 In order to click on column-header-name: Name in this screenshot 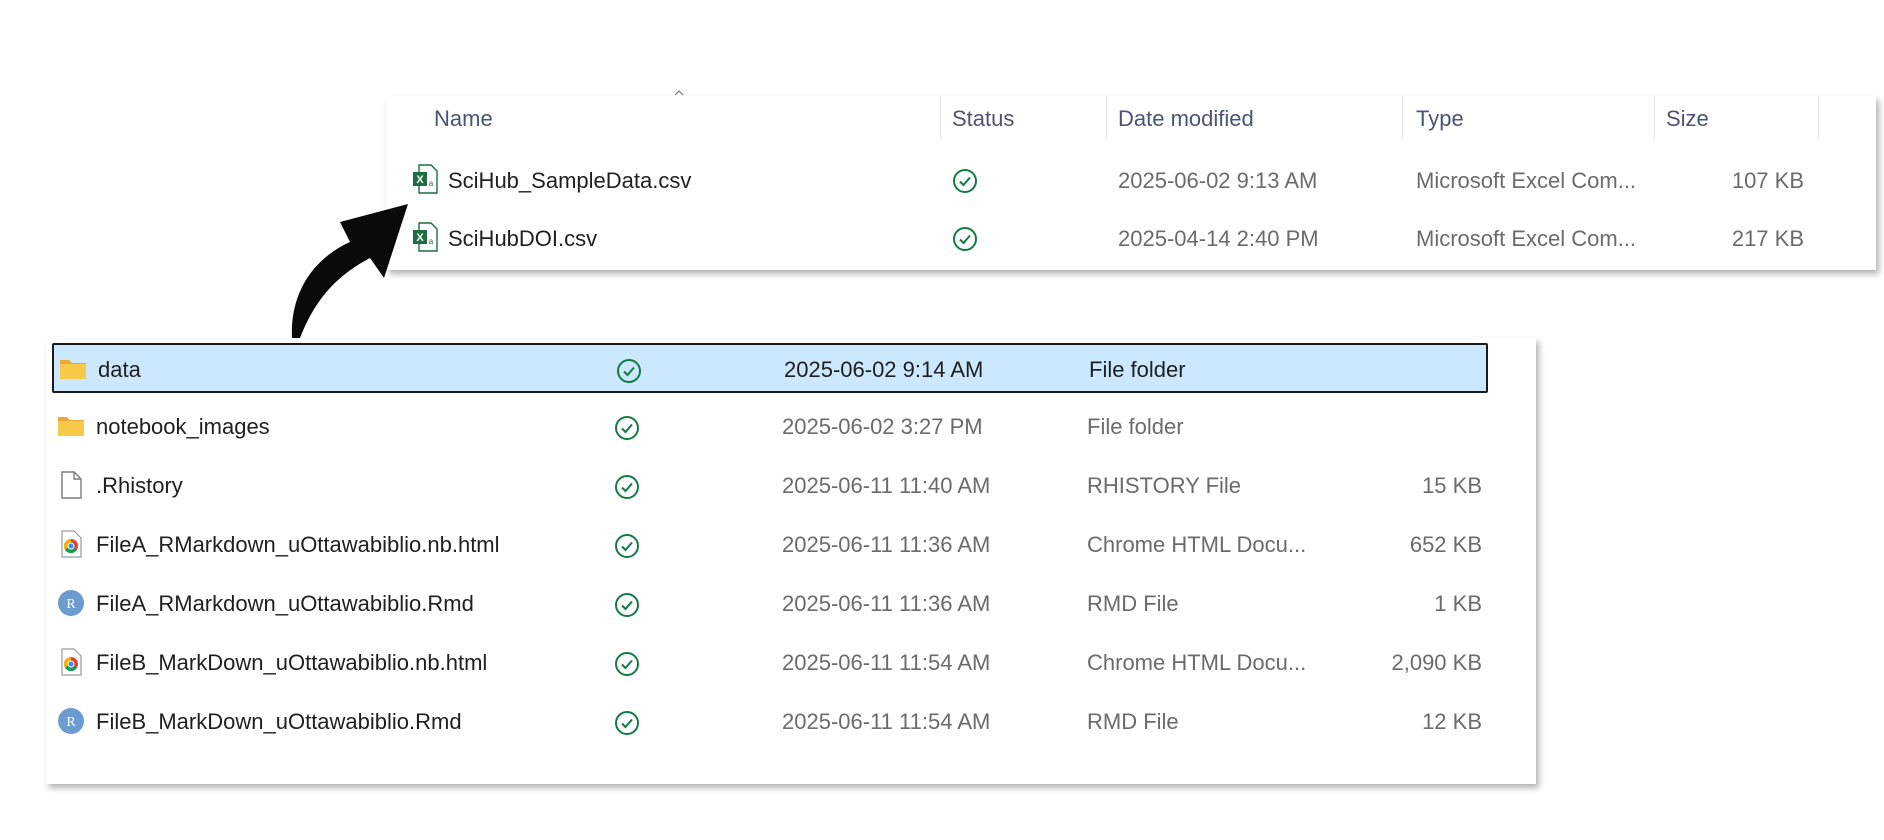, I will do `click(463, 119)`.